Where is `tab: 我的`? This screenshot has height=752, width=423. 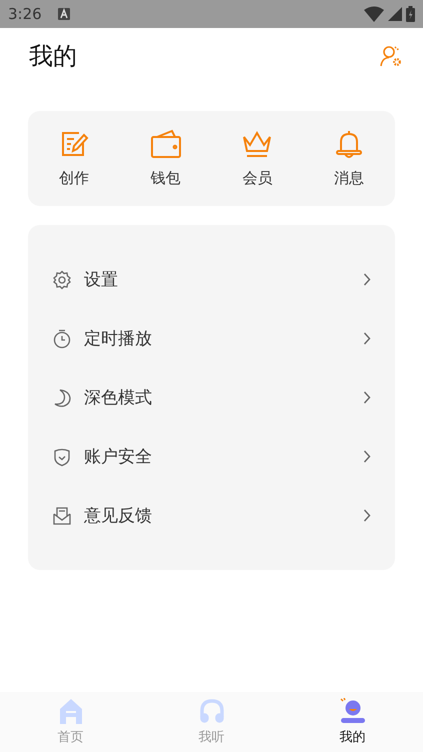 tab: 我的 is located at coordinates (352, 722).